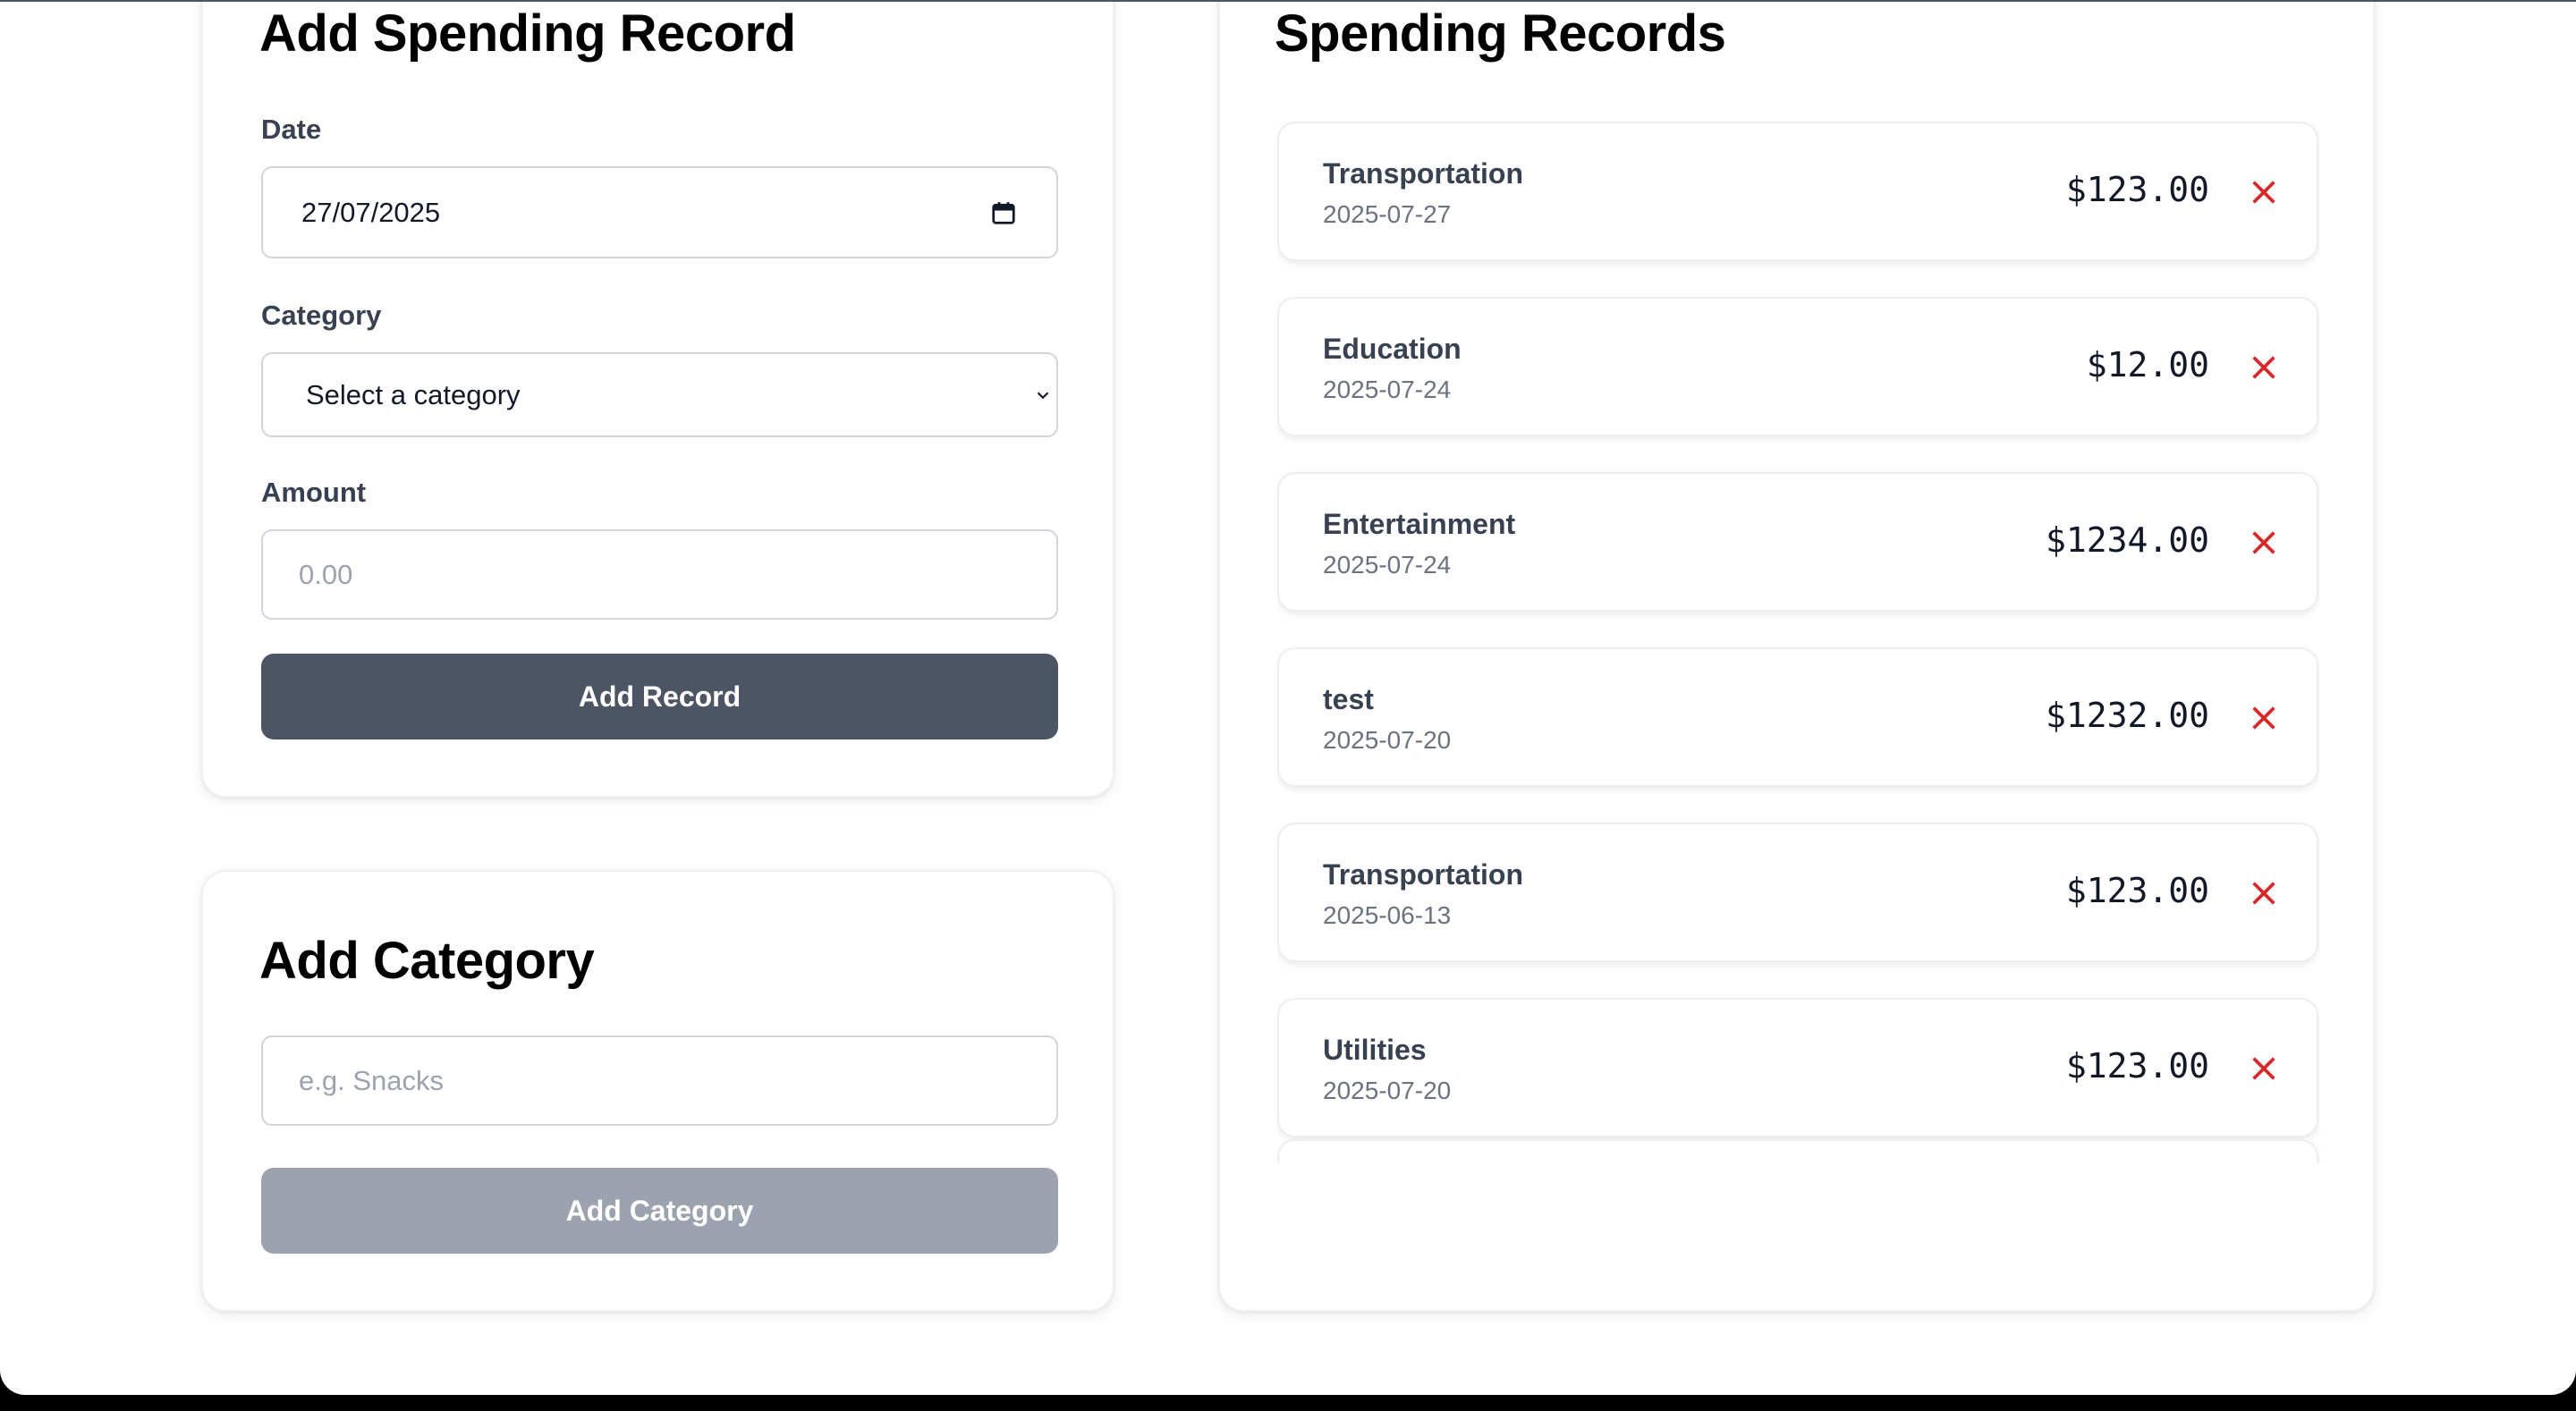 This screenshot has height=1411, width=2576. I want to click on date-field: 27/07/2025, so click(659, 212).